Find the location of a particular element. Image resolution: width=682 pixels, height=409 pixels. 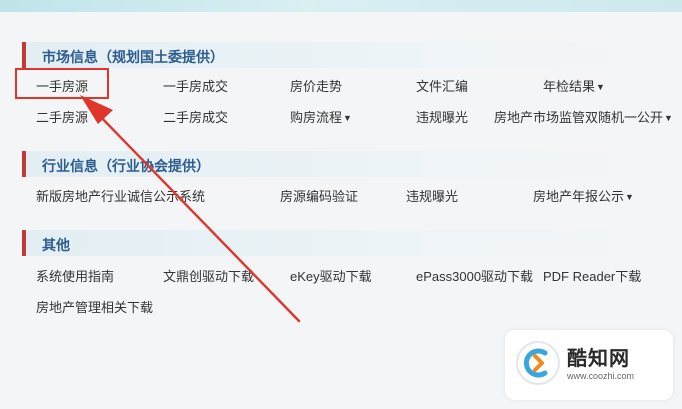

link-label: 房地产市场监管双随机一公开 is located at coordinates (579, 117).